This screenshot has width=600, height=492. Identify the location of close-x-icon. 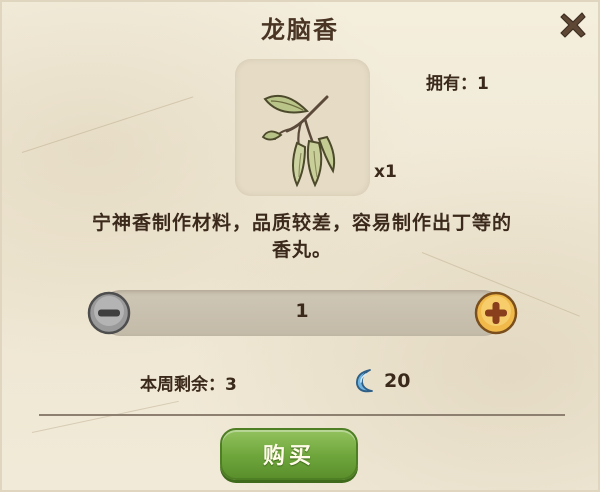
(573, 25).